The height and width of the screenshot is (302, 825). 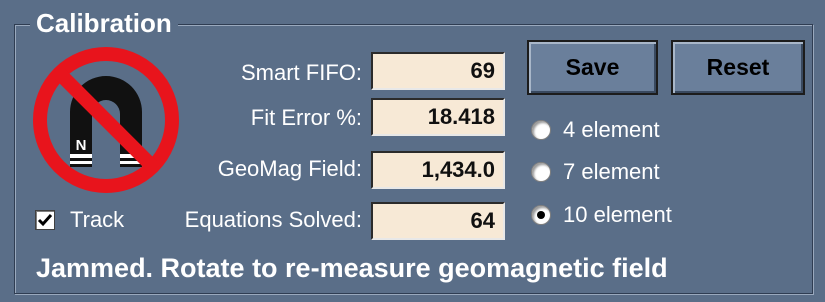 What do you see at coordinates (438, 170) in the screenshot?
I see `geomag-field-value: 1,434.0` at bounding box center [438, 170].